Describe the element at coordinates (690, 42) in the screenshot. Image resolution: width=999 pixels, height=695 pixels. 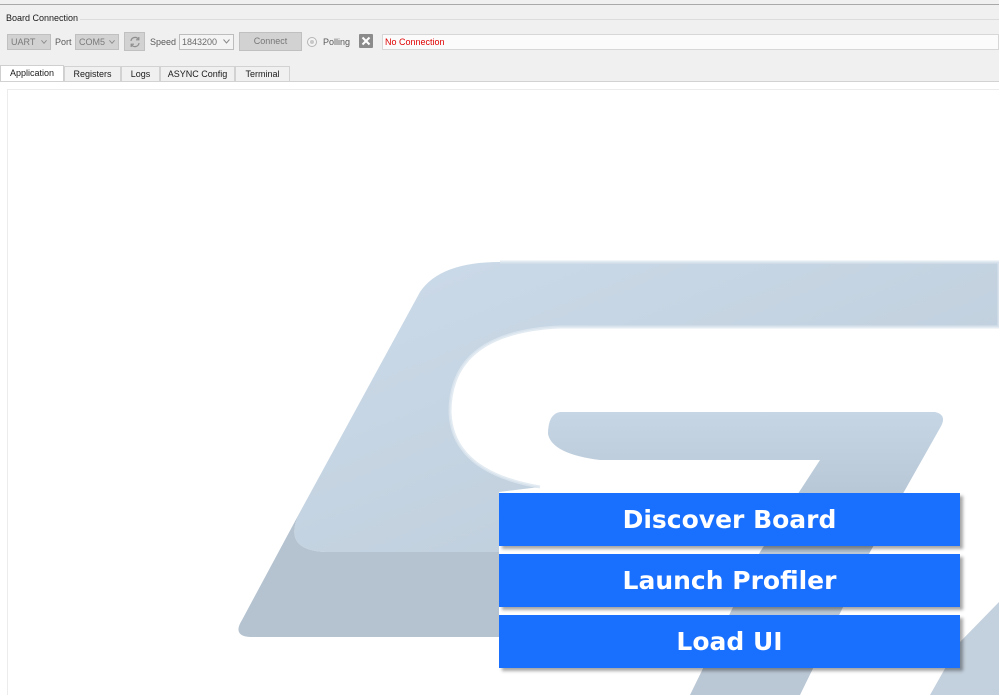
I see `connection-status: No Connection` at that location.